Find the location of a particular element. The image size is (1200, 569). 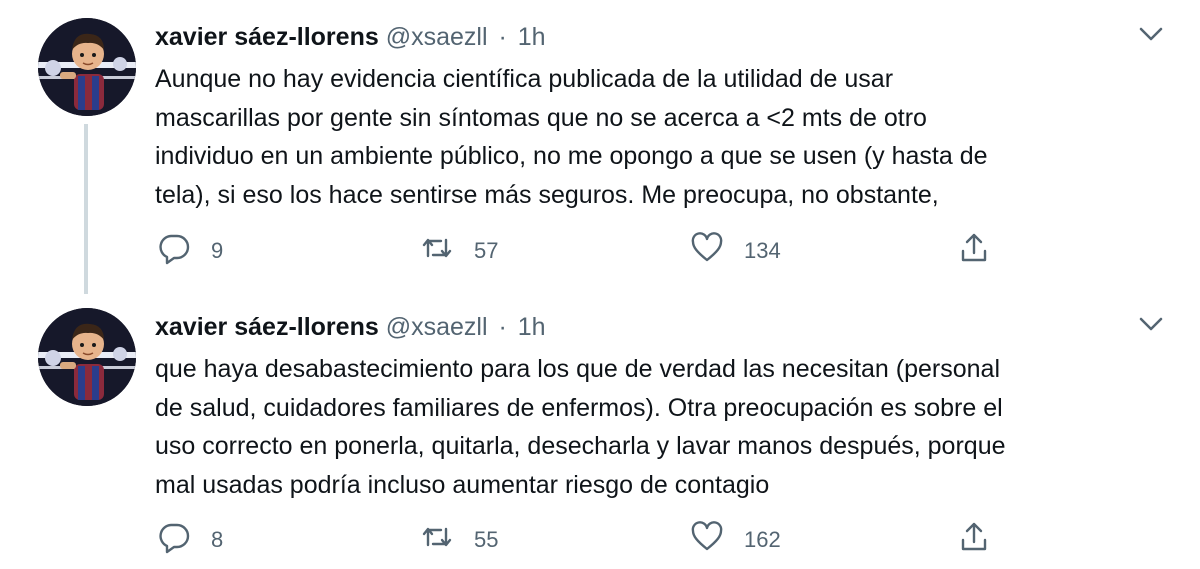

retweet-count: 55 is located at coordinates (486, 539).